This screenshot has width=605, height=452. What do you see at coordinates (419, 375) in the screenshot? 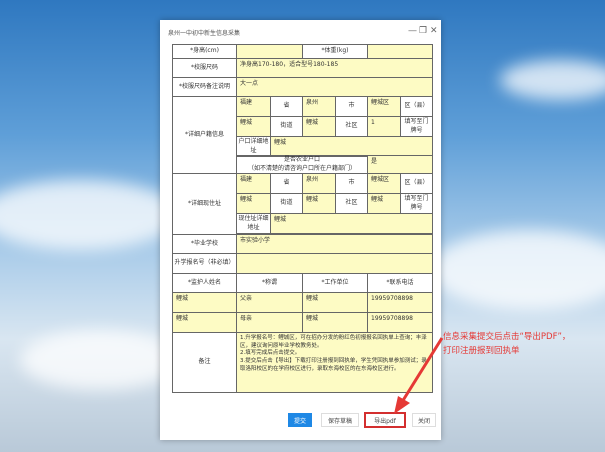
I see `red-arrow-icon` at bounding box center [419, 375].